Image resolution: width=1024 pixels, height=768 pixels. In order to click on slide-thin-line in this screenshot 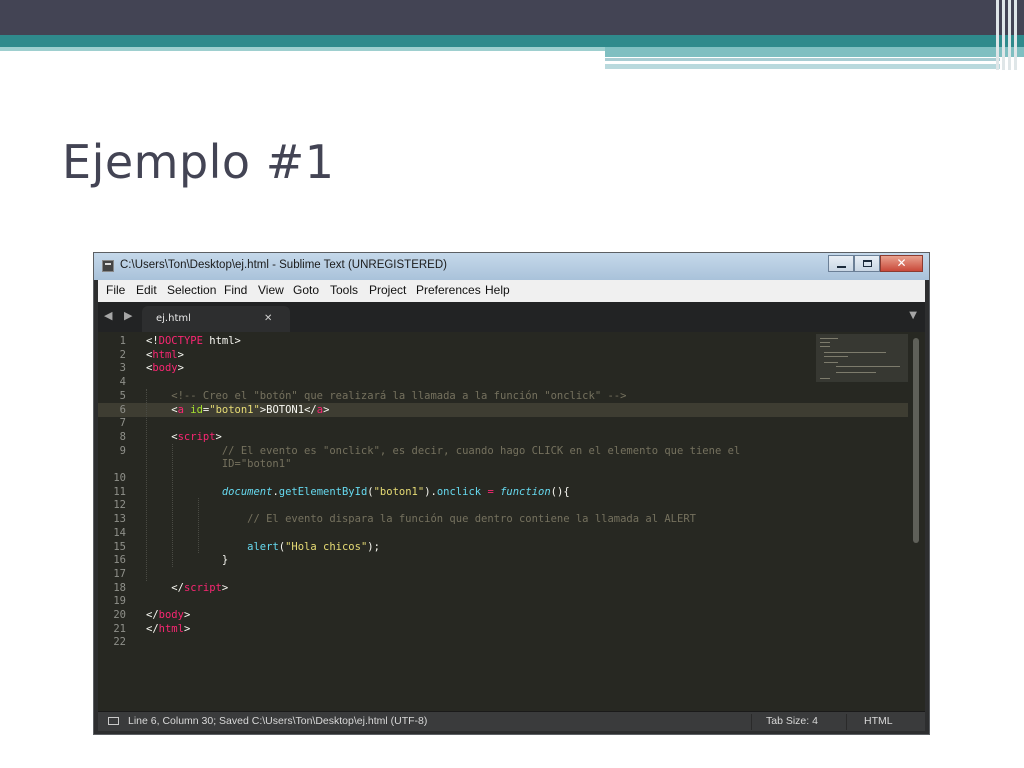, I will do `click(802, 59)`.